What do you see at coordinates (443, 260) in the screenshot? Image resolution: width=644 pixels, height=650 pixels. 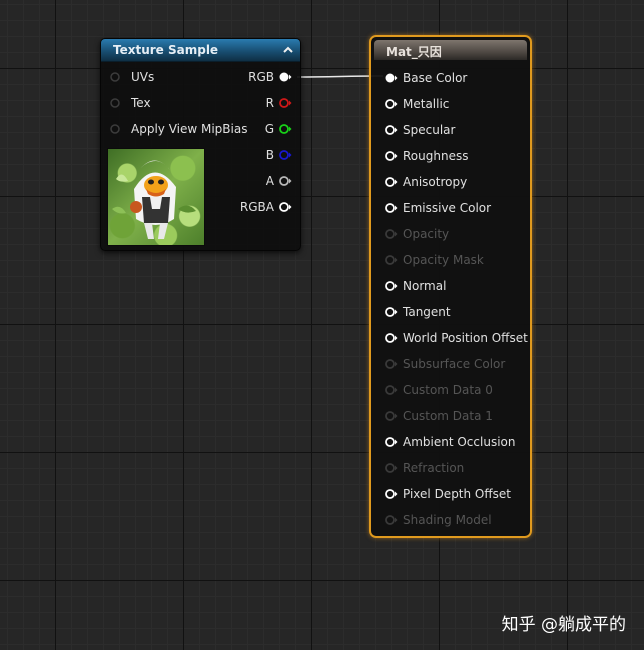 I see `pin-label: Opacity Mask` at bounding box center [443, 260].